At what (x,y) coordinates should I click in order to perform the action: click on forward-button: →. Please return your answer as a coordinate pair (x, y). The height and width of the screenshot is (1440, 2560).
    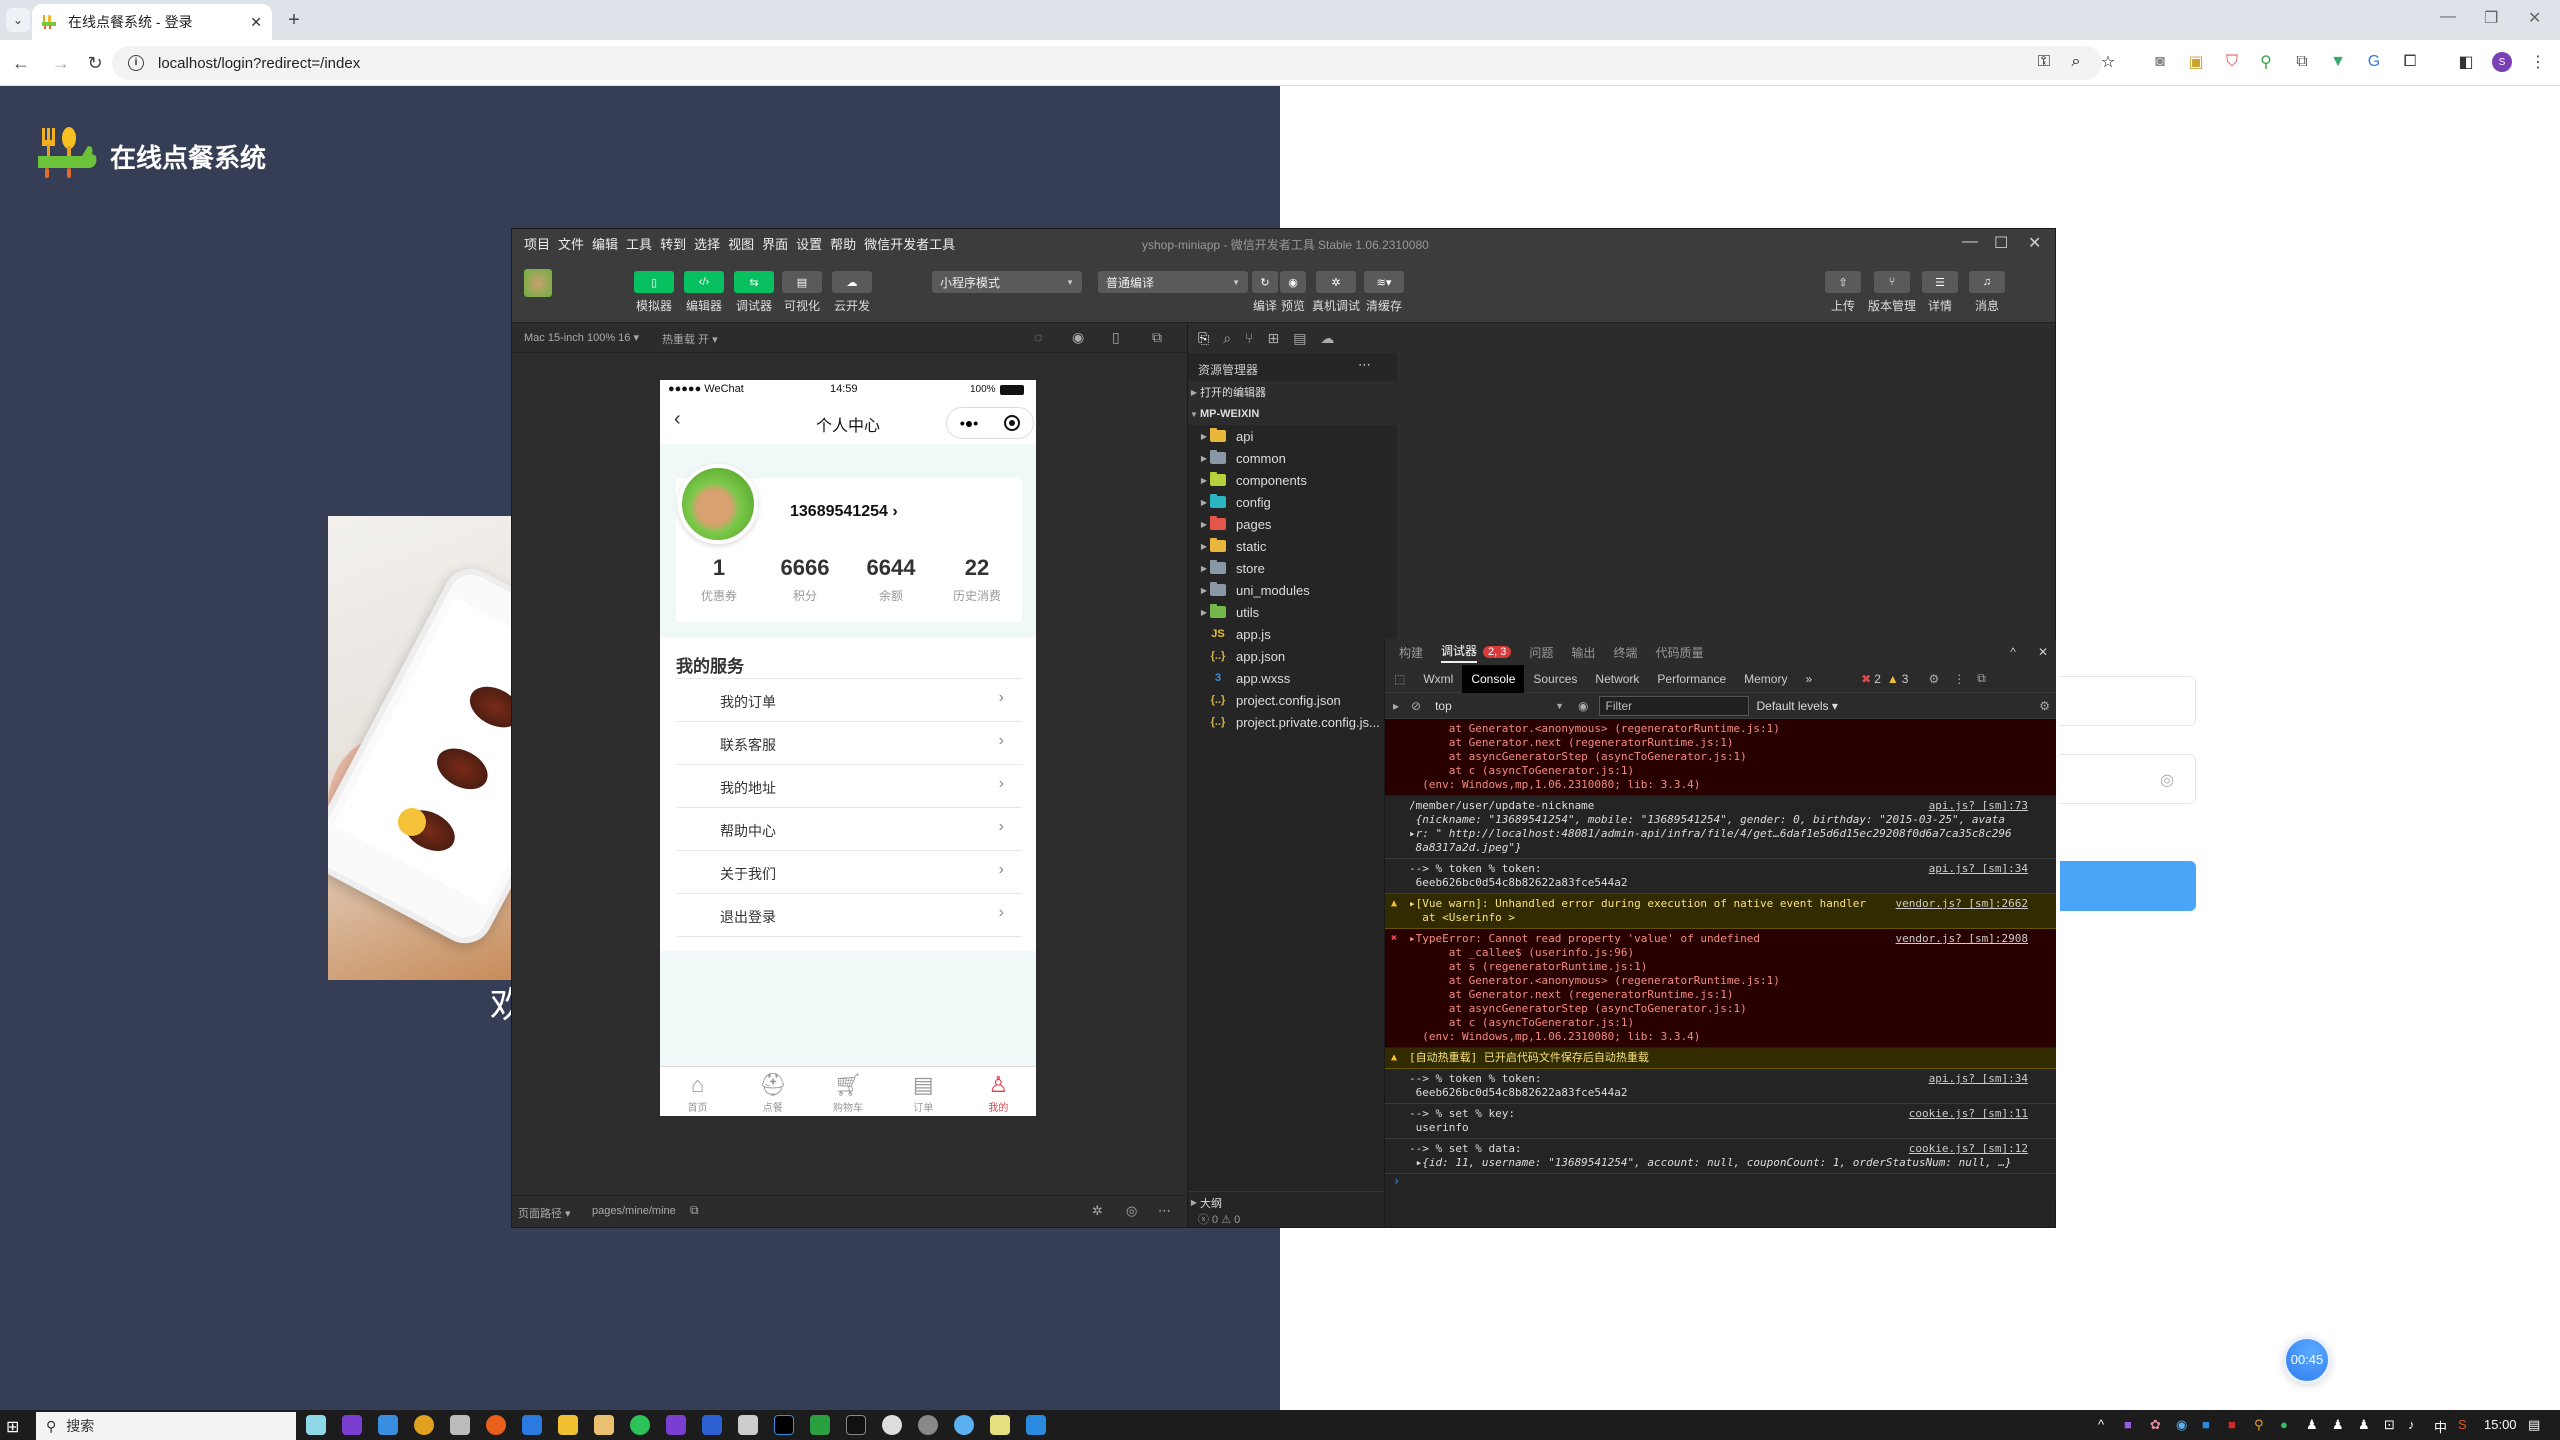
    Looking at the image, I should click on (61, 63).